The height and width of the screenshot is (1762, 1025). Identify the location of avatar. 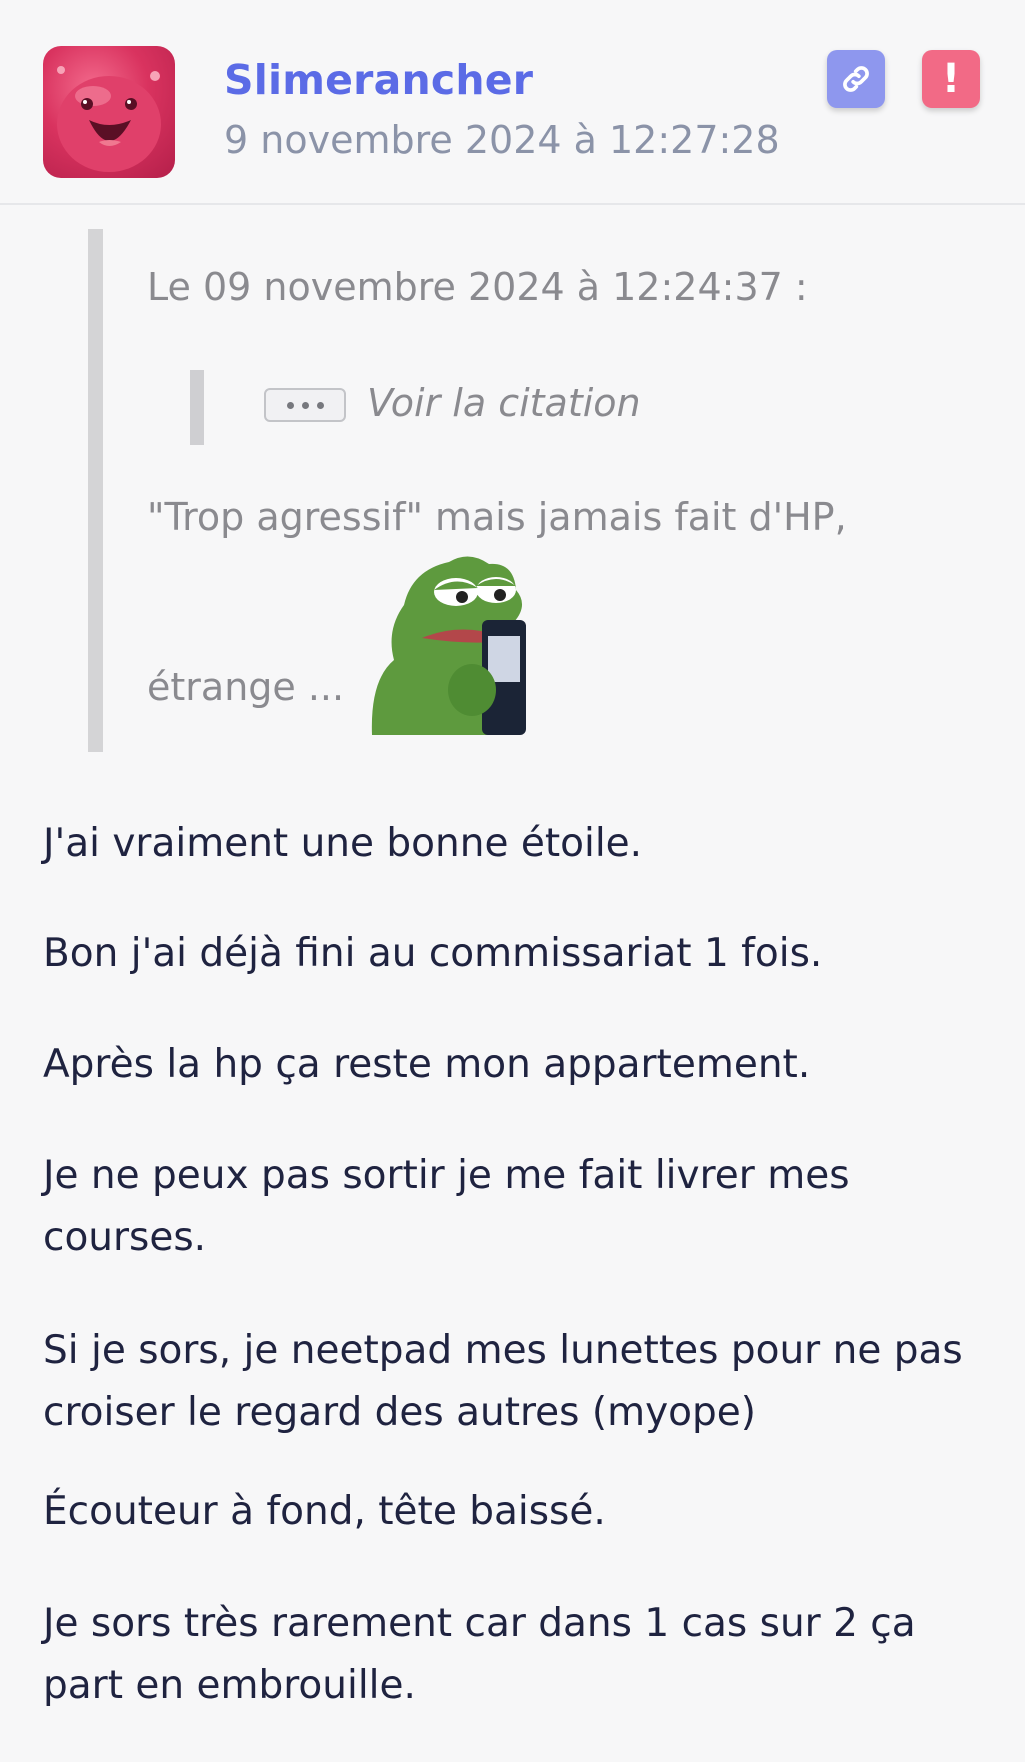
(109, 112).